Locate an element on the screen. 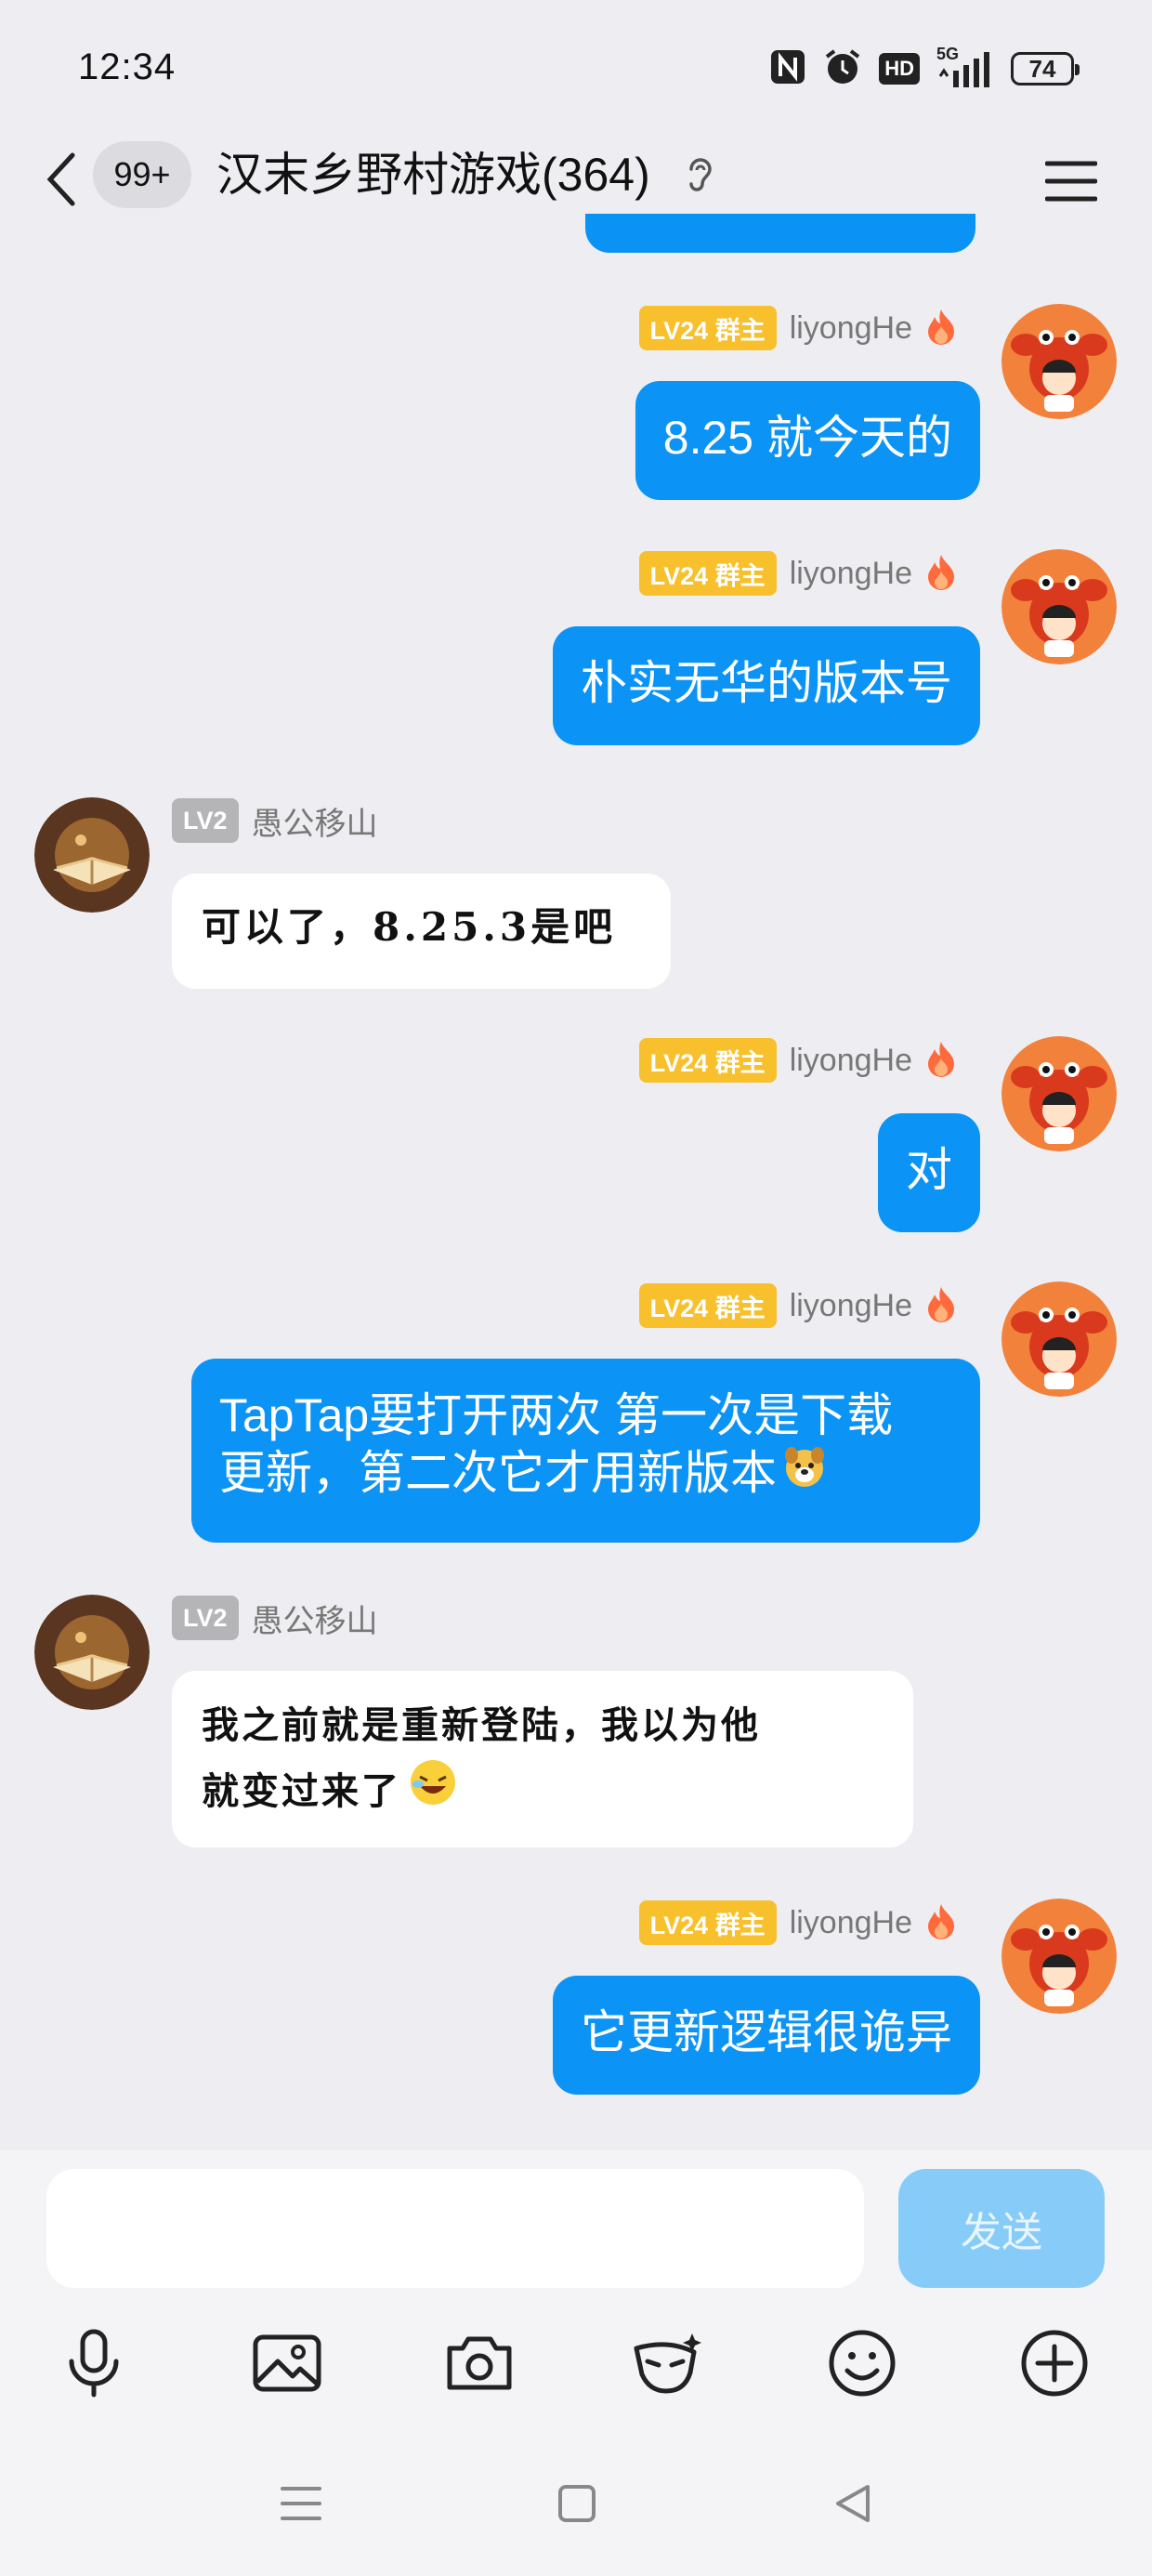  message-bubble: 我之前就是重新登陆，我以为他 就变过来了 is located at coordinates (542, 1759).